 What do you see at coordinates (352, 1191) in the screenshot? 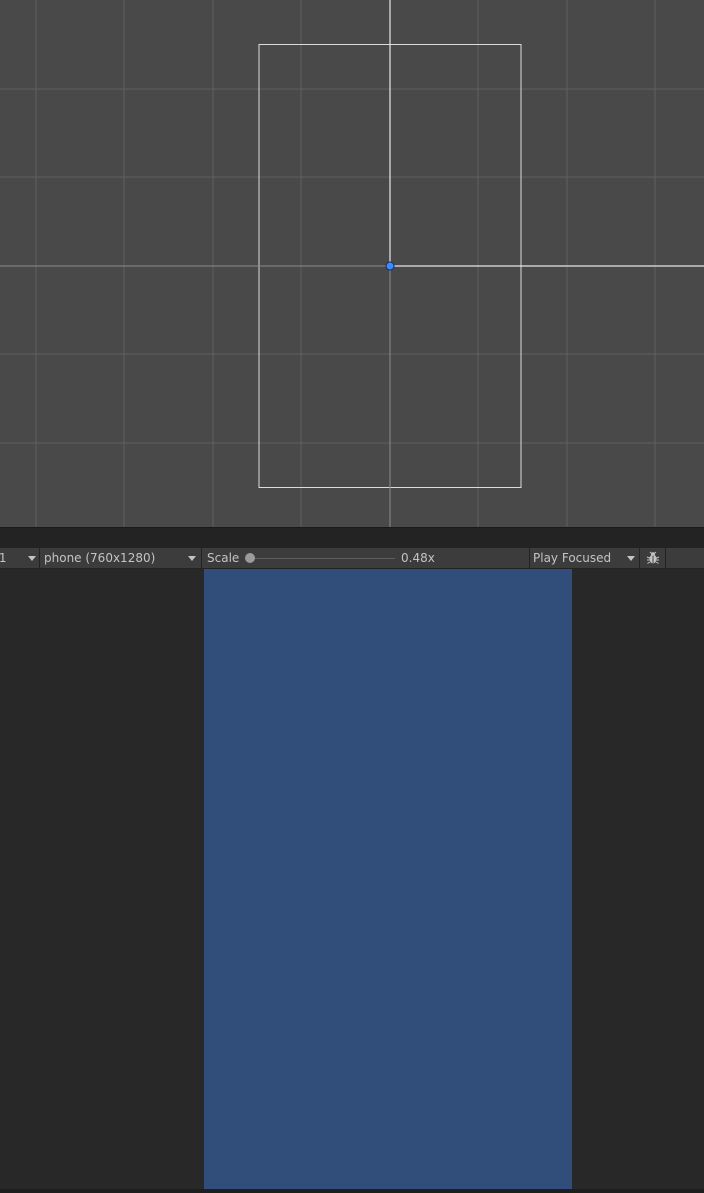
I see `bottom-edge` at bounding box center [352, 1191].